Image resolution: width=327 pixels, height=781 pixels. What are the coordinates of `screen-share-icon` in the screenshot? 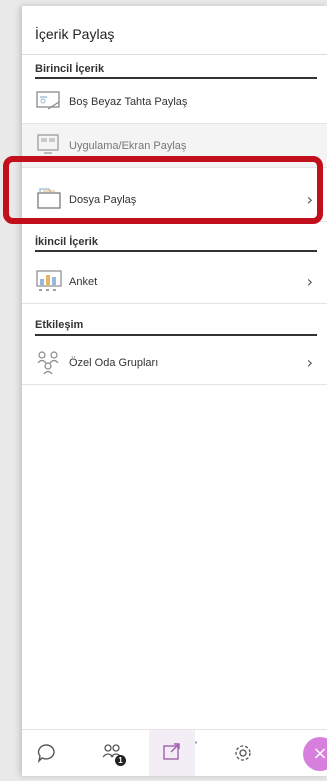 It's located at (48, 144).